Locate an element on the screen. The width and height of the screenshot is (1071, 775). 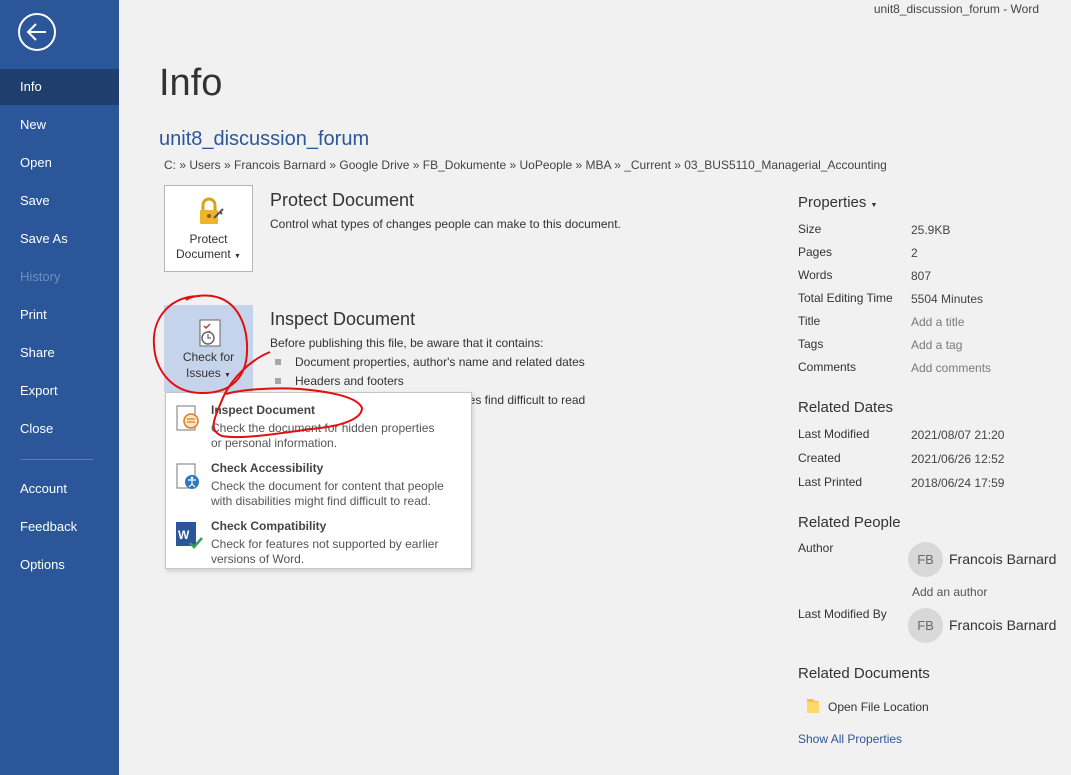
title-field: Add a title is located at coordinates (937, 322).